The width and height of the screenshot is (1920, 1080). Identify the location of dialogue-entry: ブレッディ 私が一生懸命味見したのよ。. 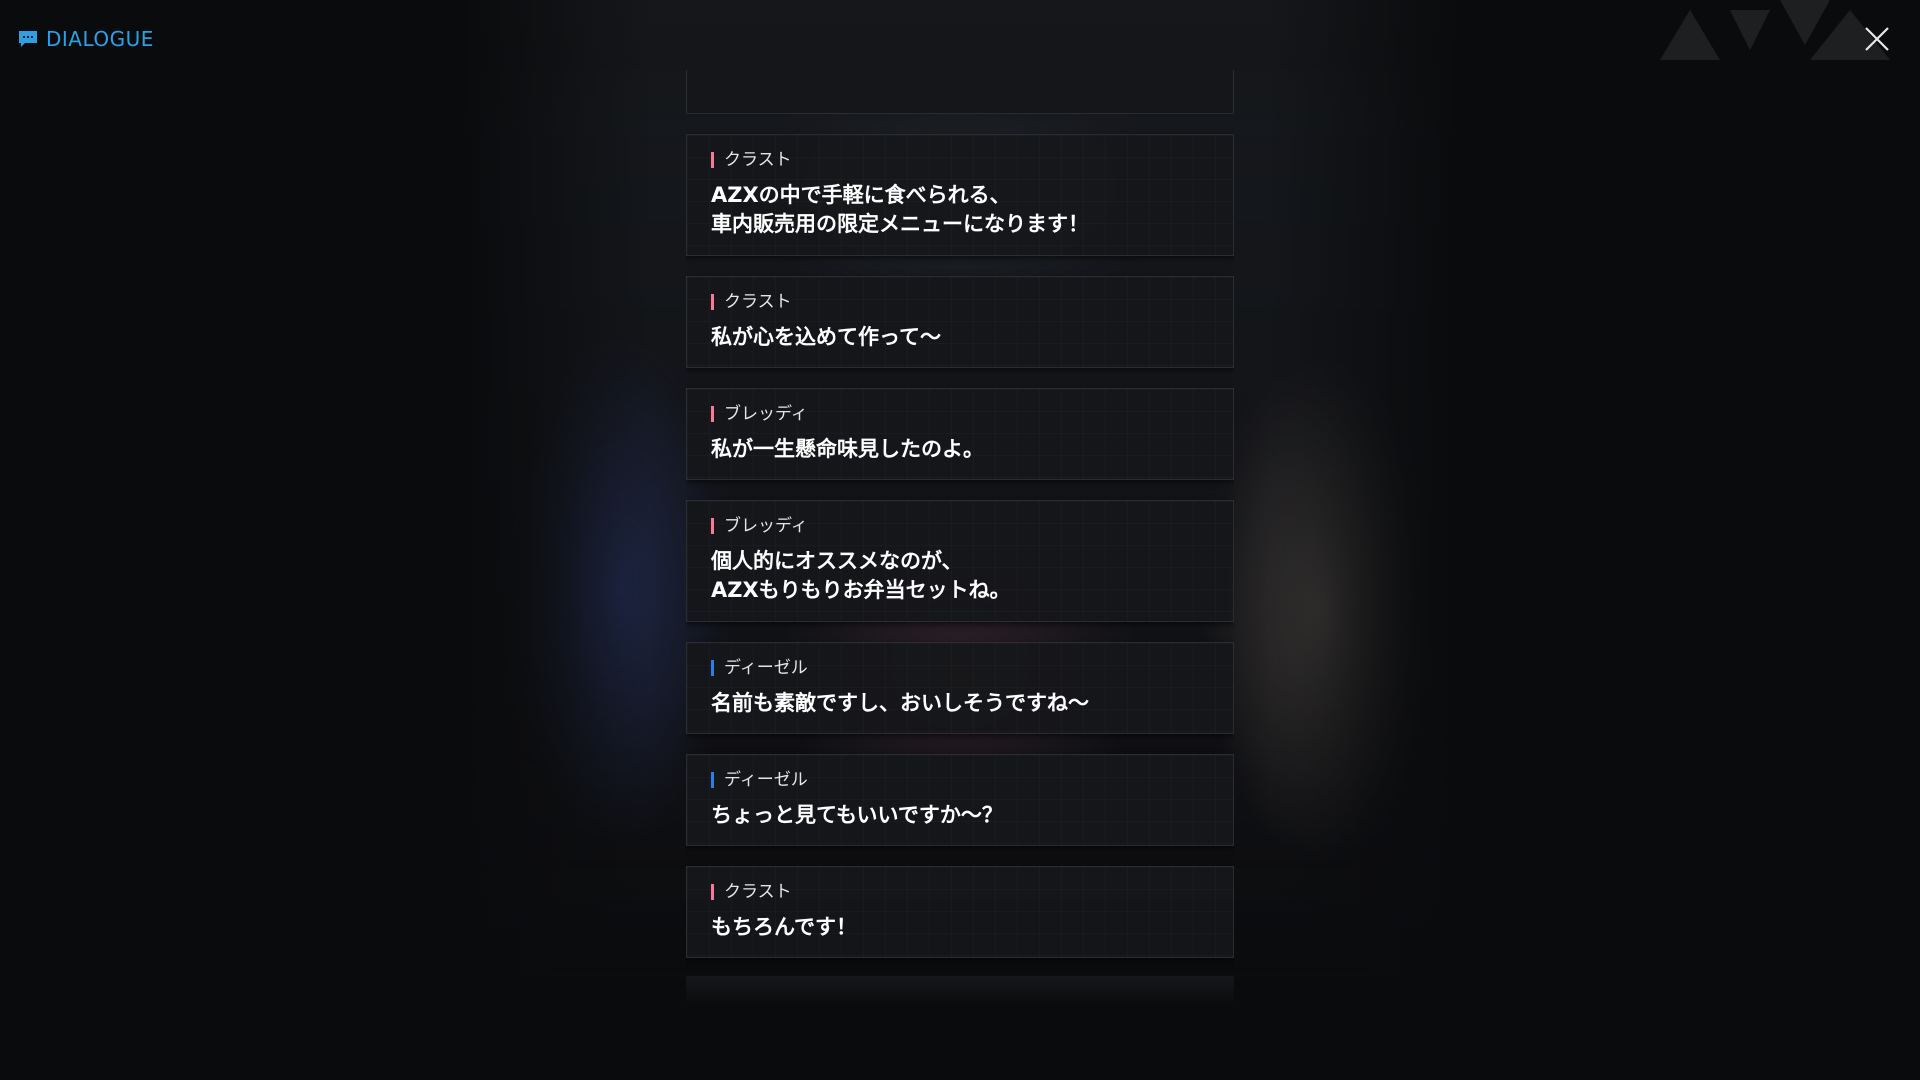
(960, 434).